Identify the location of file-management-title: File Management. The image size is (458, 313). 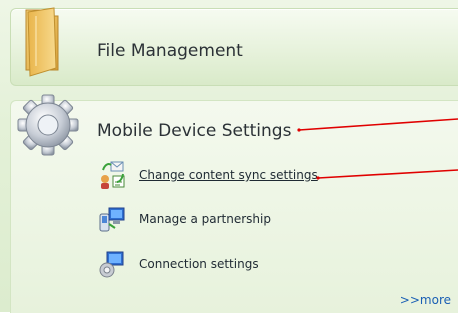
(170, 51).